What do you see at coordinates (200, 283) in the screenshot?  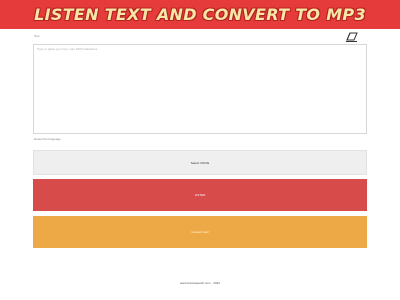 I see `footer-text: www.texttospeech.com · 2022` at bounding box center [200, 283].